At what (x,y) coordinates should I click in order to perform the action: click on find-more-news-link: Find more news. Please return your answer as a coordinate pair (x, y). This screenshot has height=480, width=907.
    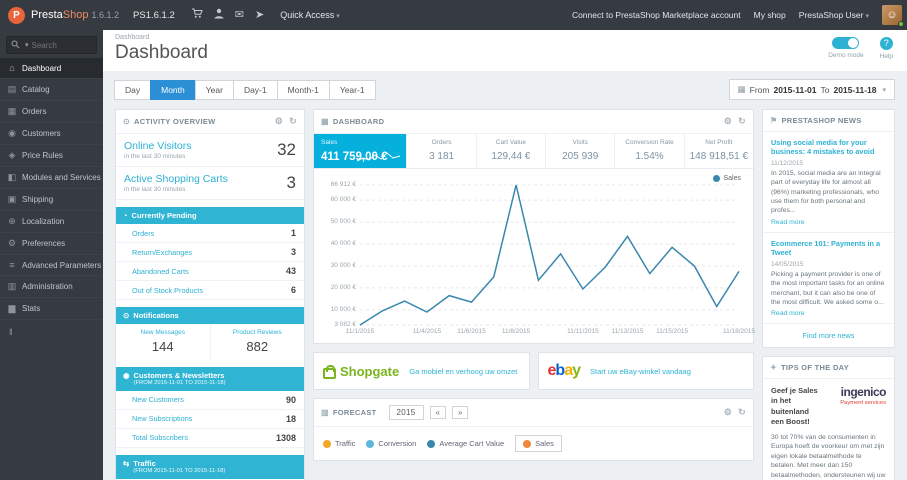
    Looking at the image, I should click on (828, 335).